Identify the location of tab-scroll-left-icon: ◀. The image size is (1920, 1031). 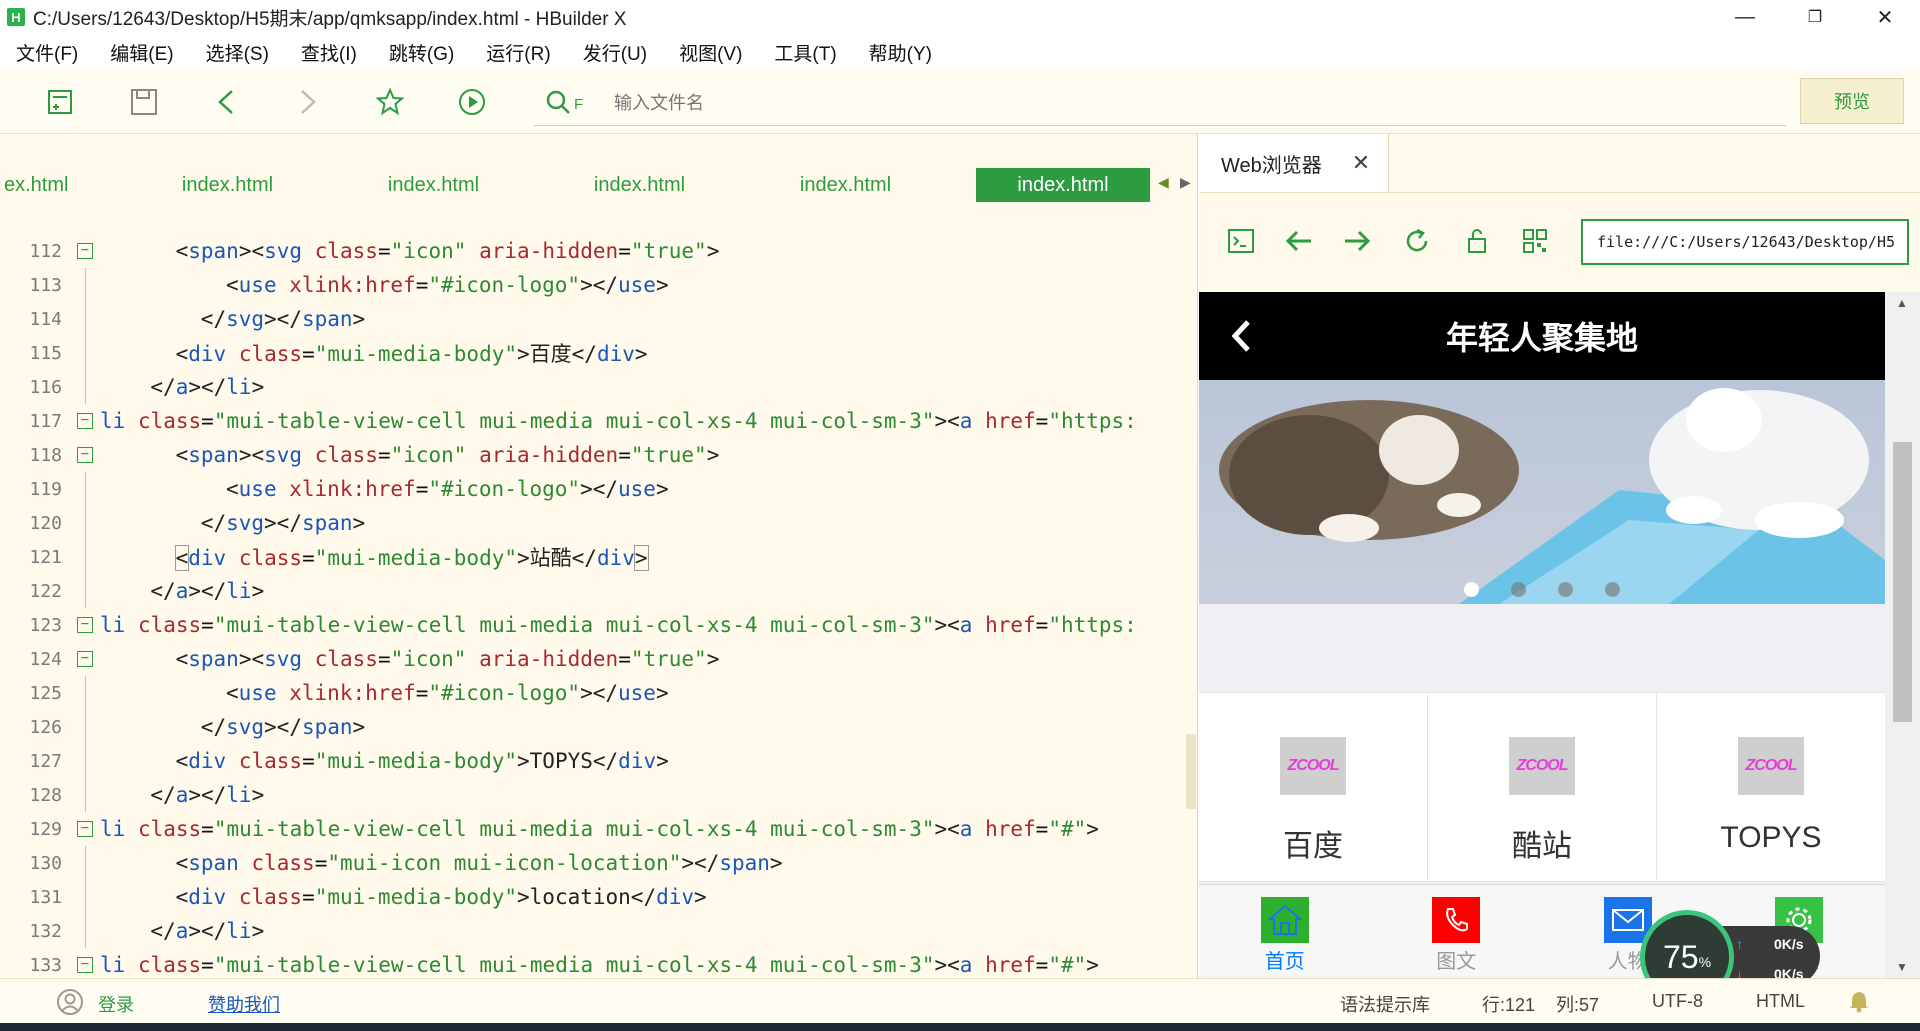
(1163, 182).